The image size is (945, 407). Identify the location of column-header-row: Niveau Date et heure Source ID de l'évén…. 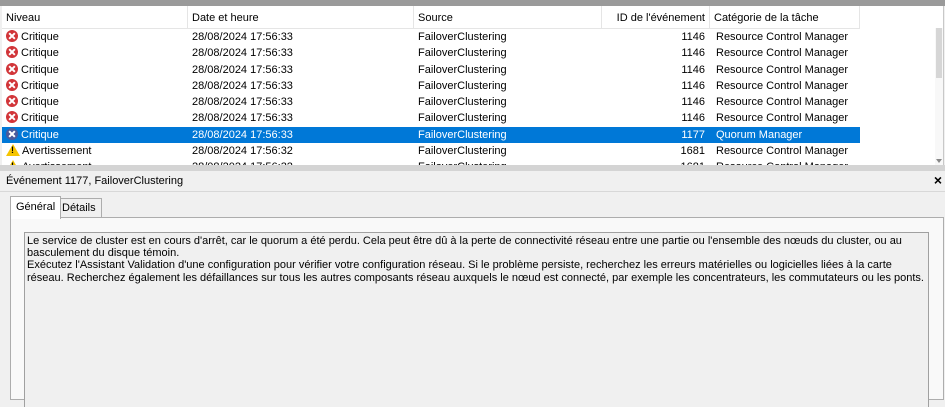
(431, 17).